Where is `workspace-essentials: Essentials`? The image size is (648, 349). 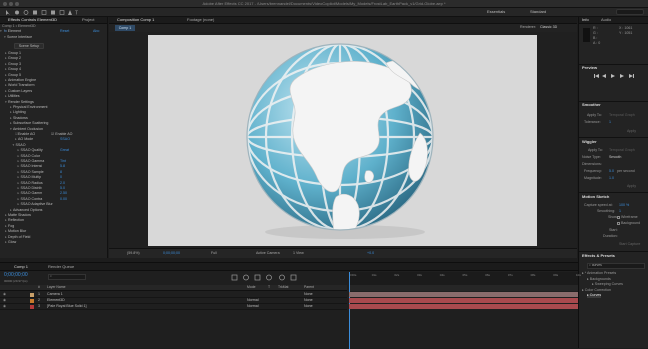
workspace-essentials: Essentials is located at coordinates (496, 12).